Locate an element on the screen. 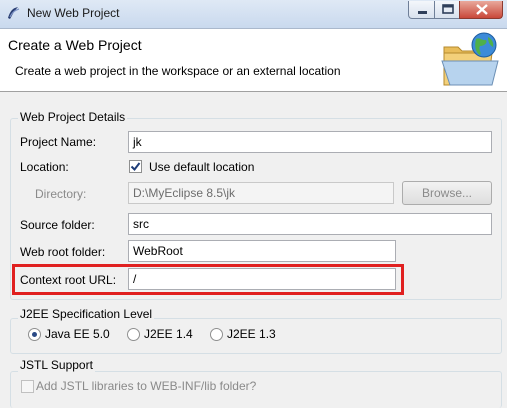  myeclipse-app-icon is located at coordinates (14, 13).